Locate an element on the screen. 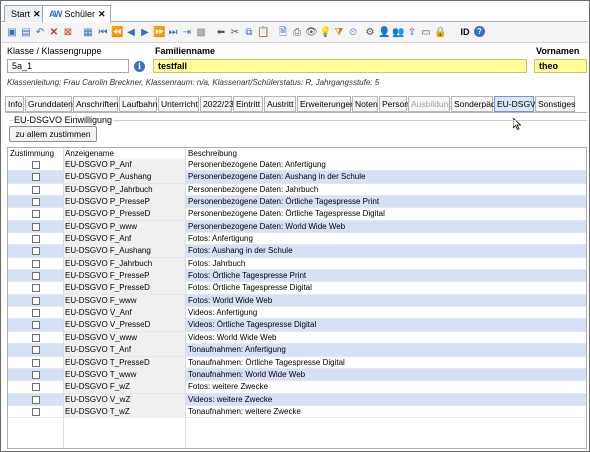 The width and height of the screenshot is (590, 452). preview-icon: 👁 is located at coordinates (311, 32).